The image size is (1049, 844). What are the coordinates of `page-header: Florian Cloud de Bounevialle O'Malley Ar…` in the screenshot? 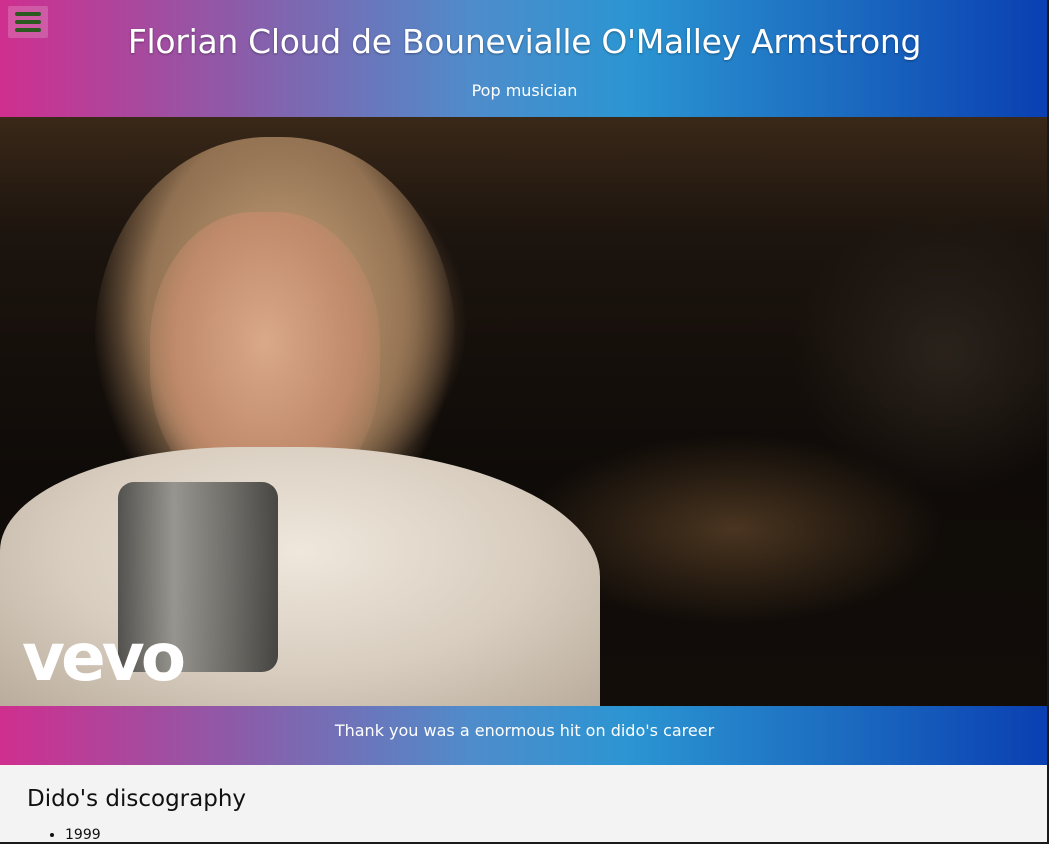 It's located at (524, 58).